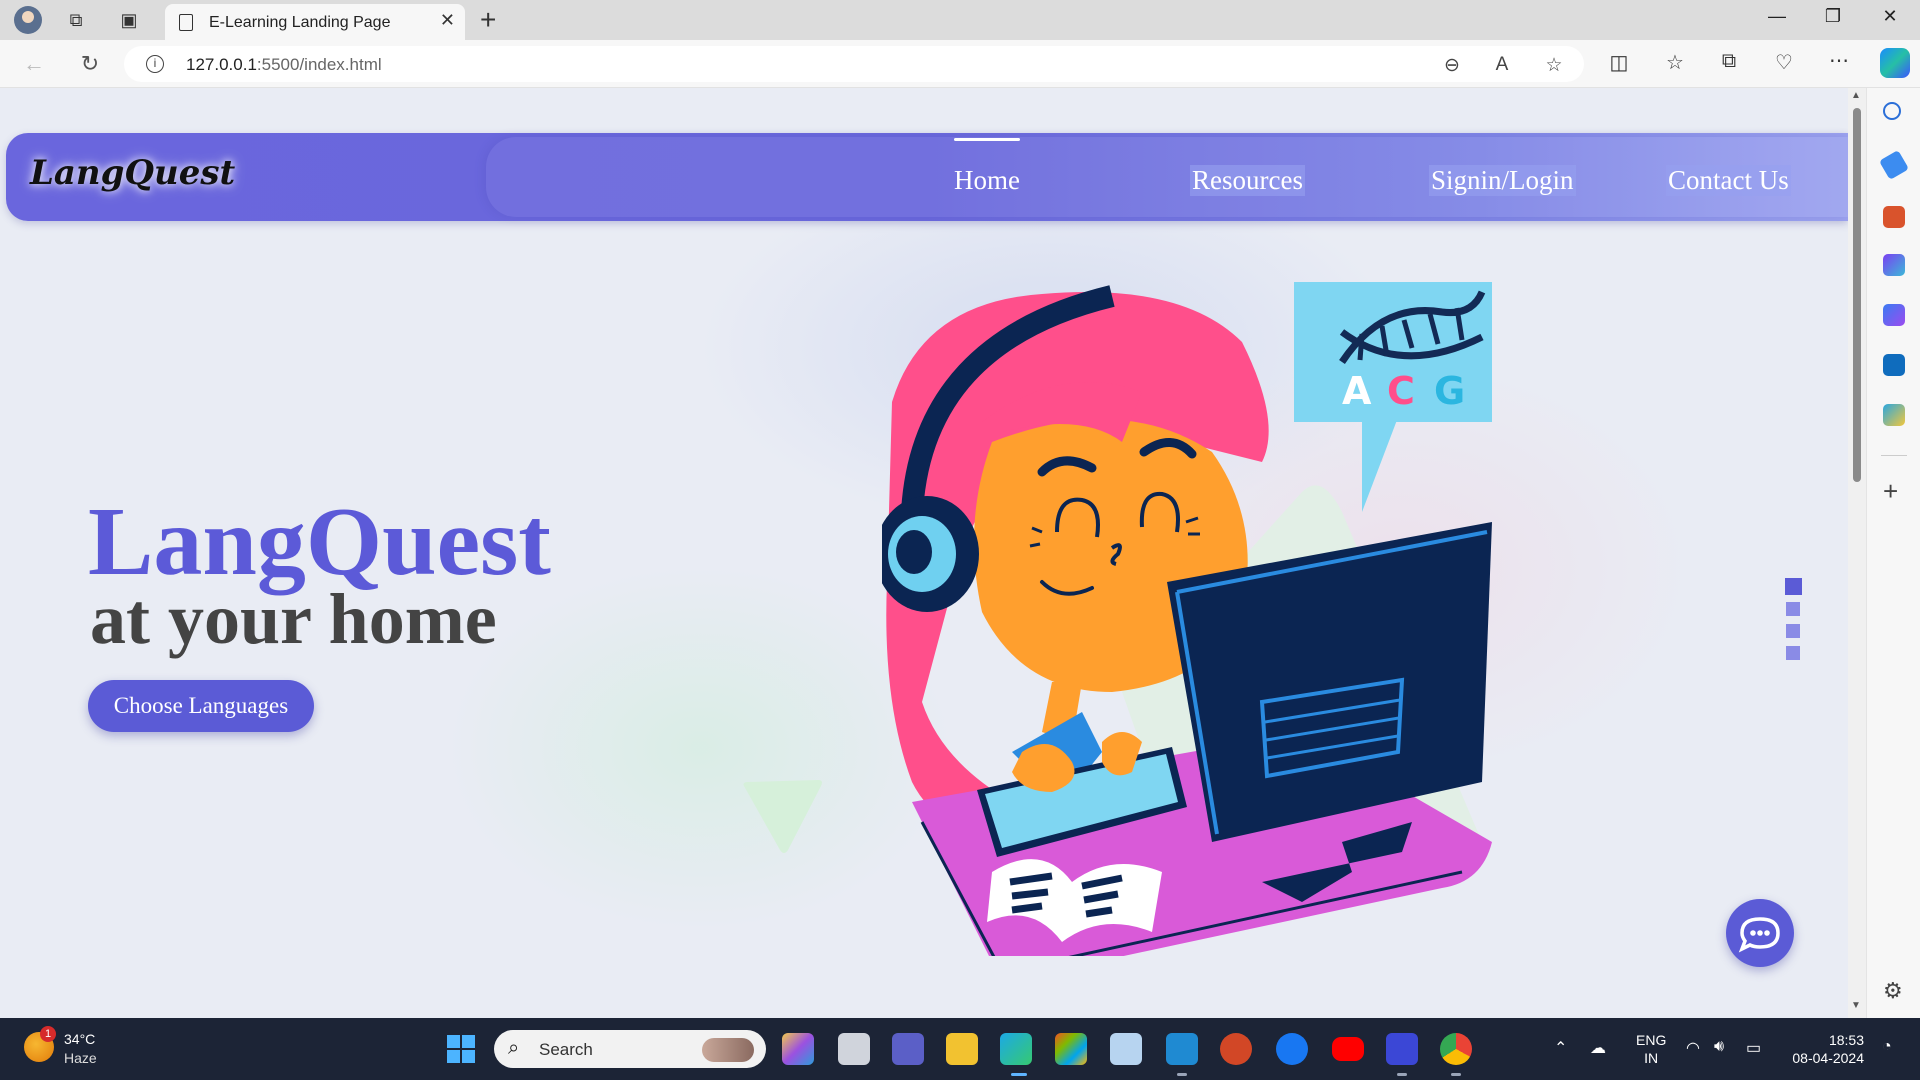 This screenshot has height=1080, width=1920. What do you see at coordinates (1357, 391) in the screenshot?
I see `bubble-letter-a: A` at bounding box center [1357, 391].